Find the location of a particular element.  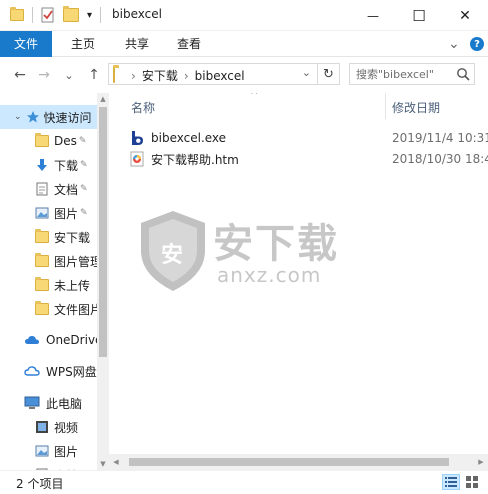

file-modified: 2018/10/30 18:4 is located at coordinates (440, 159).